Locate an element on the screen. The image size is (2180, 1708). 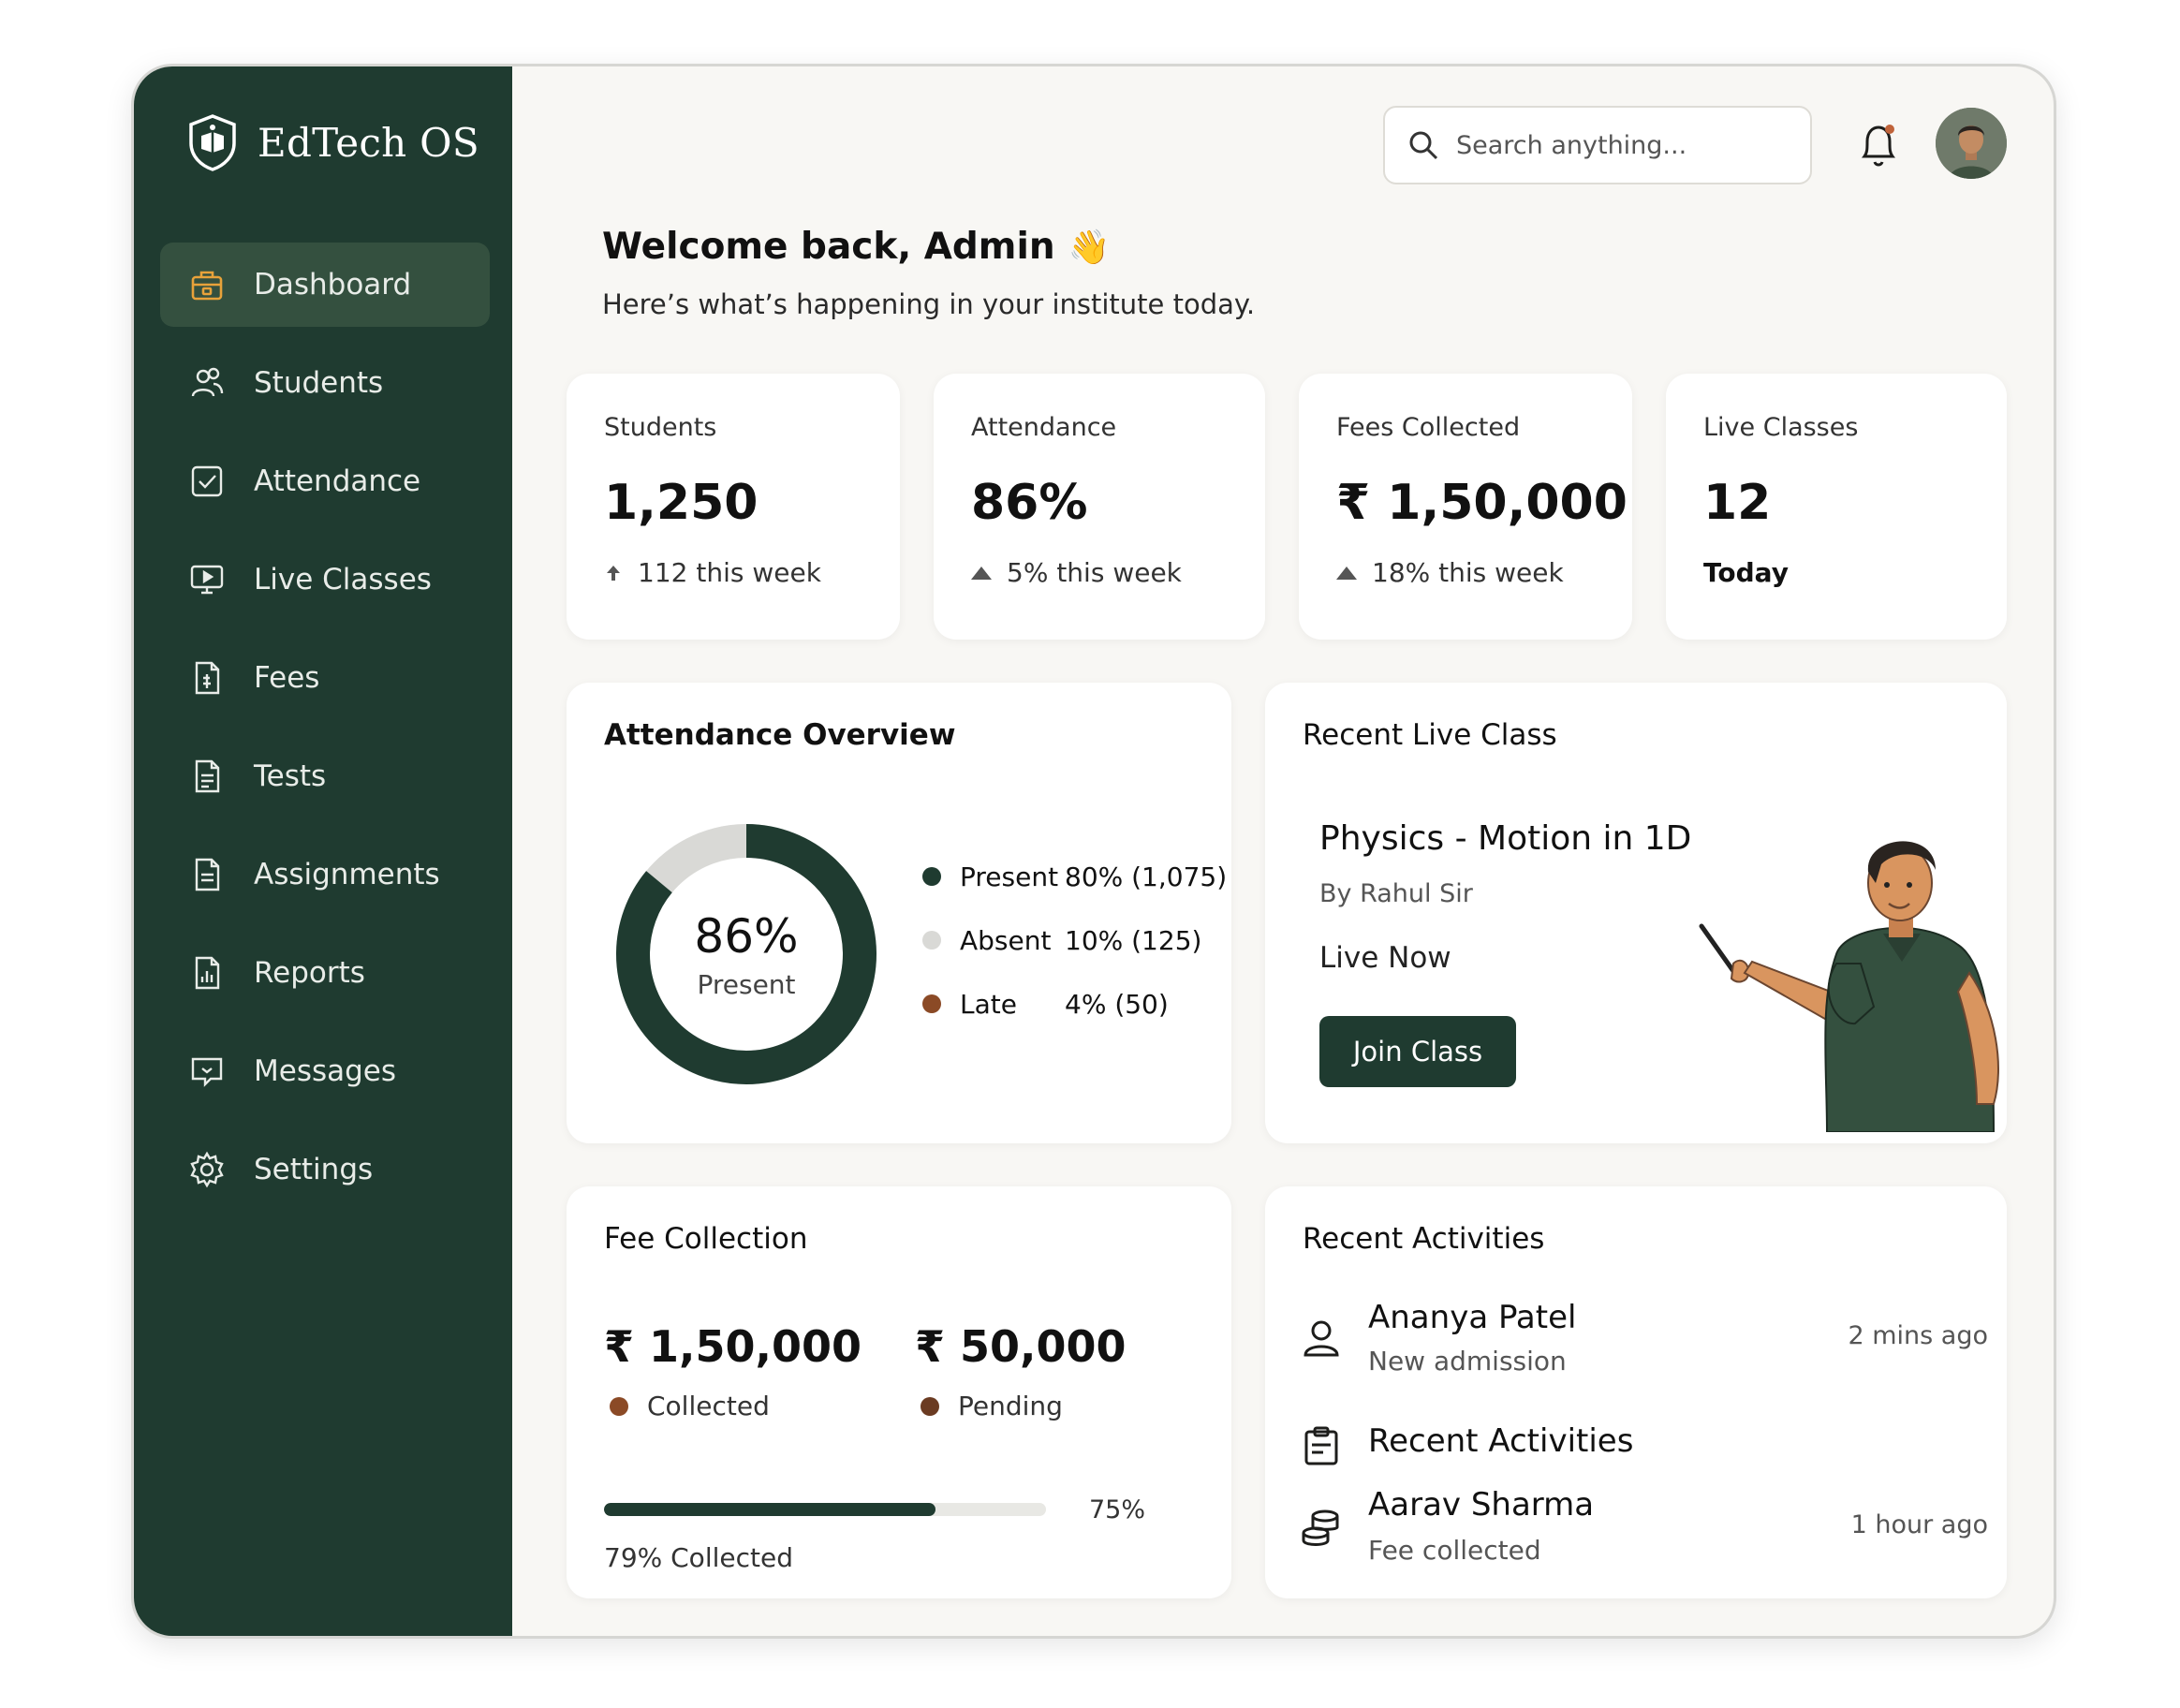
search-box is located at coordinates (1597, 145).